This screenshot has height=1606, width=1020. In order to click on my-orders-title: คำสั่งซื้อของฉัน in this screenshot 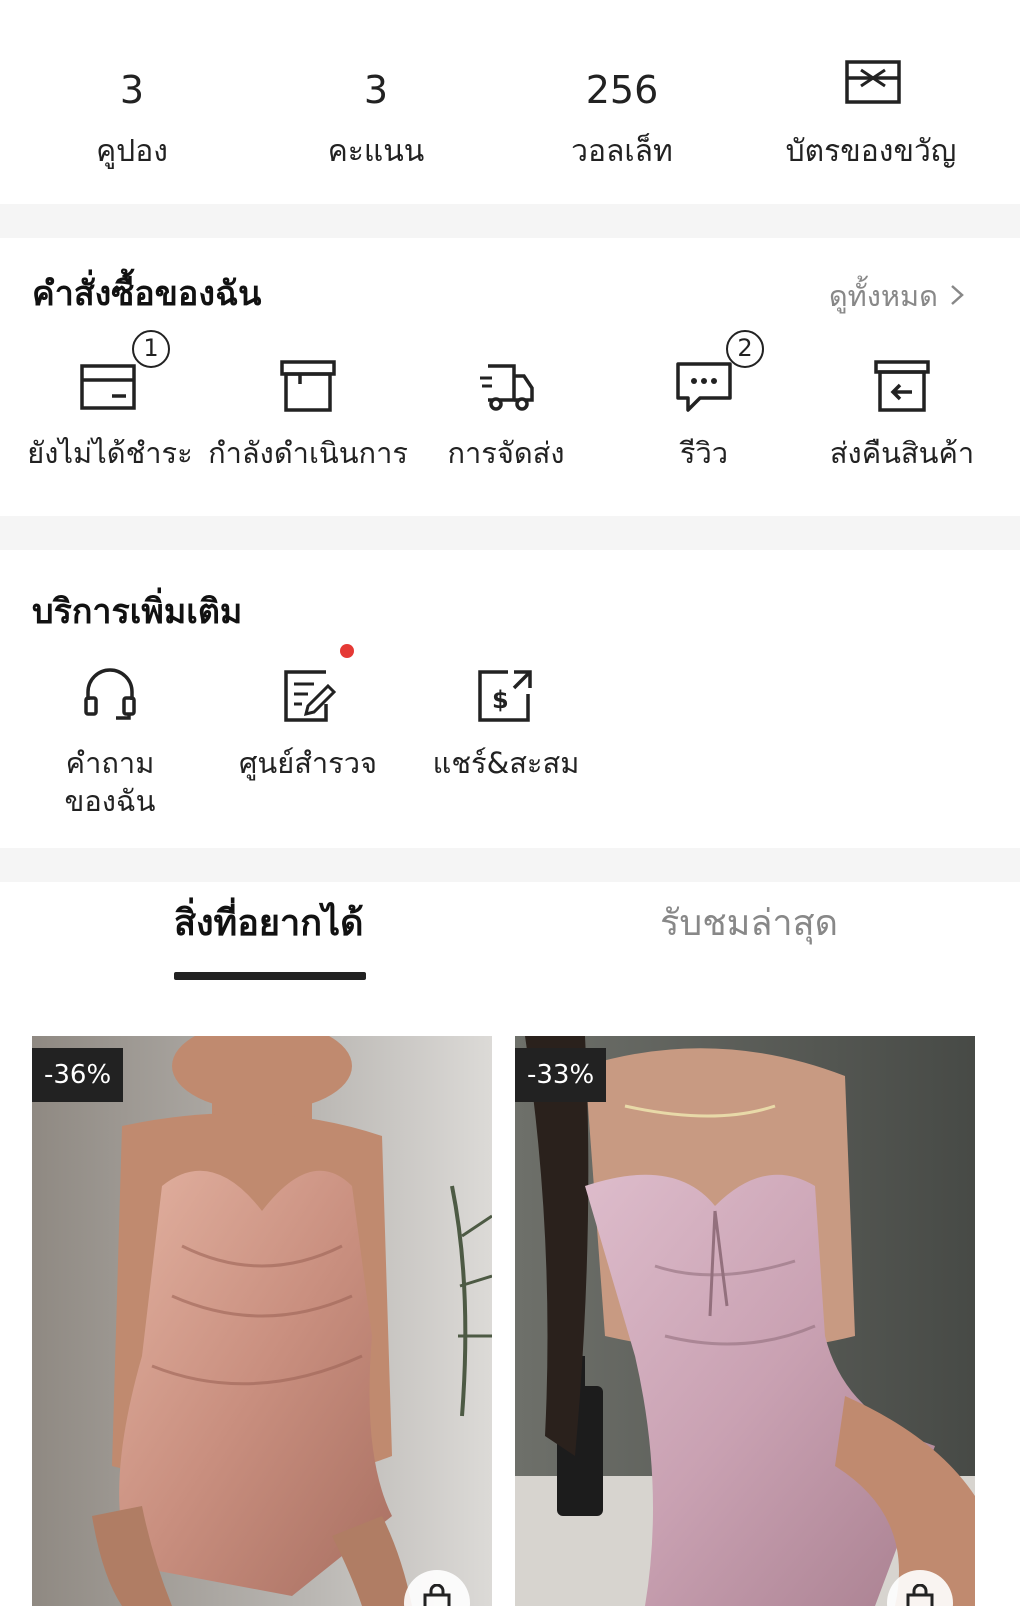, I will do `click(147, 294)`.